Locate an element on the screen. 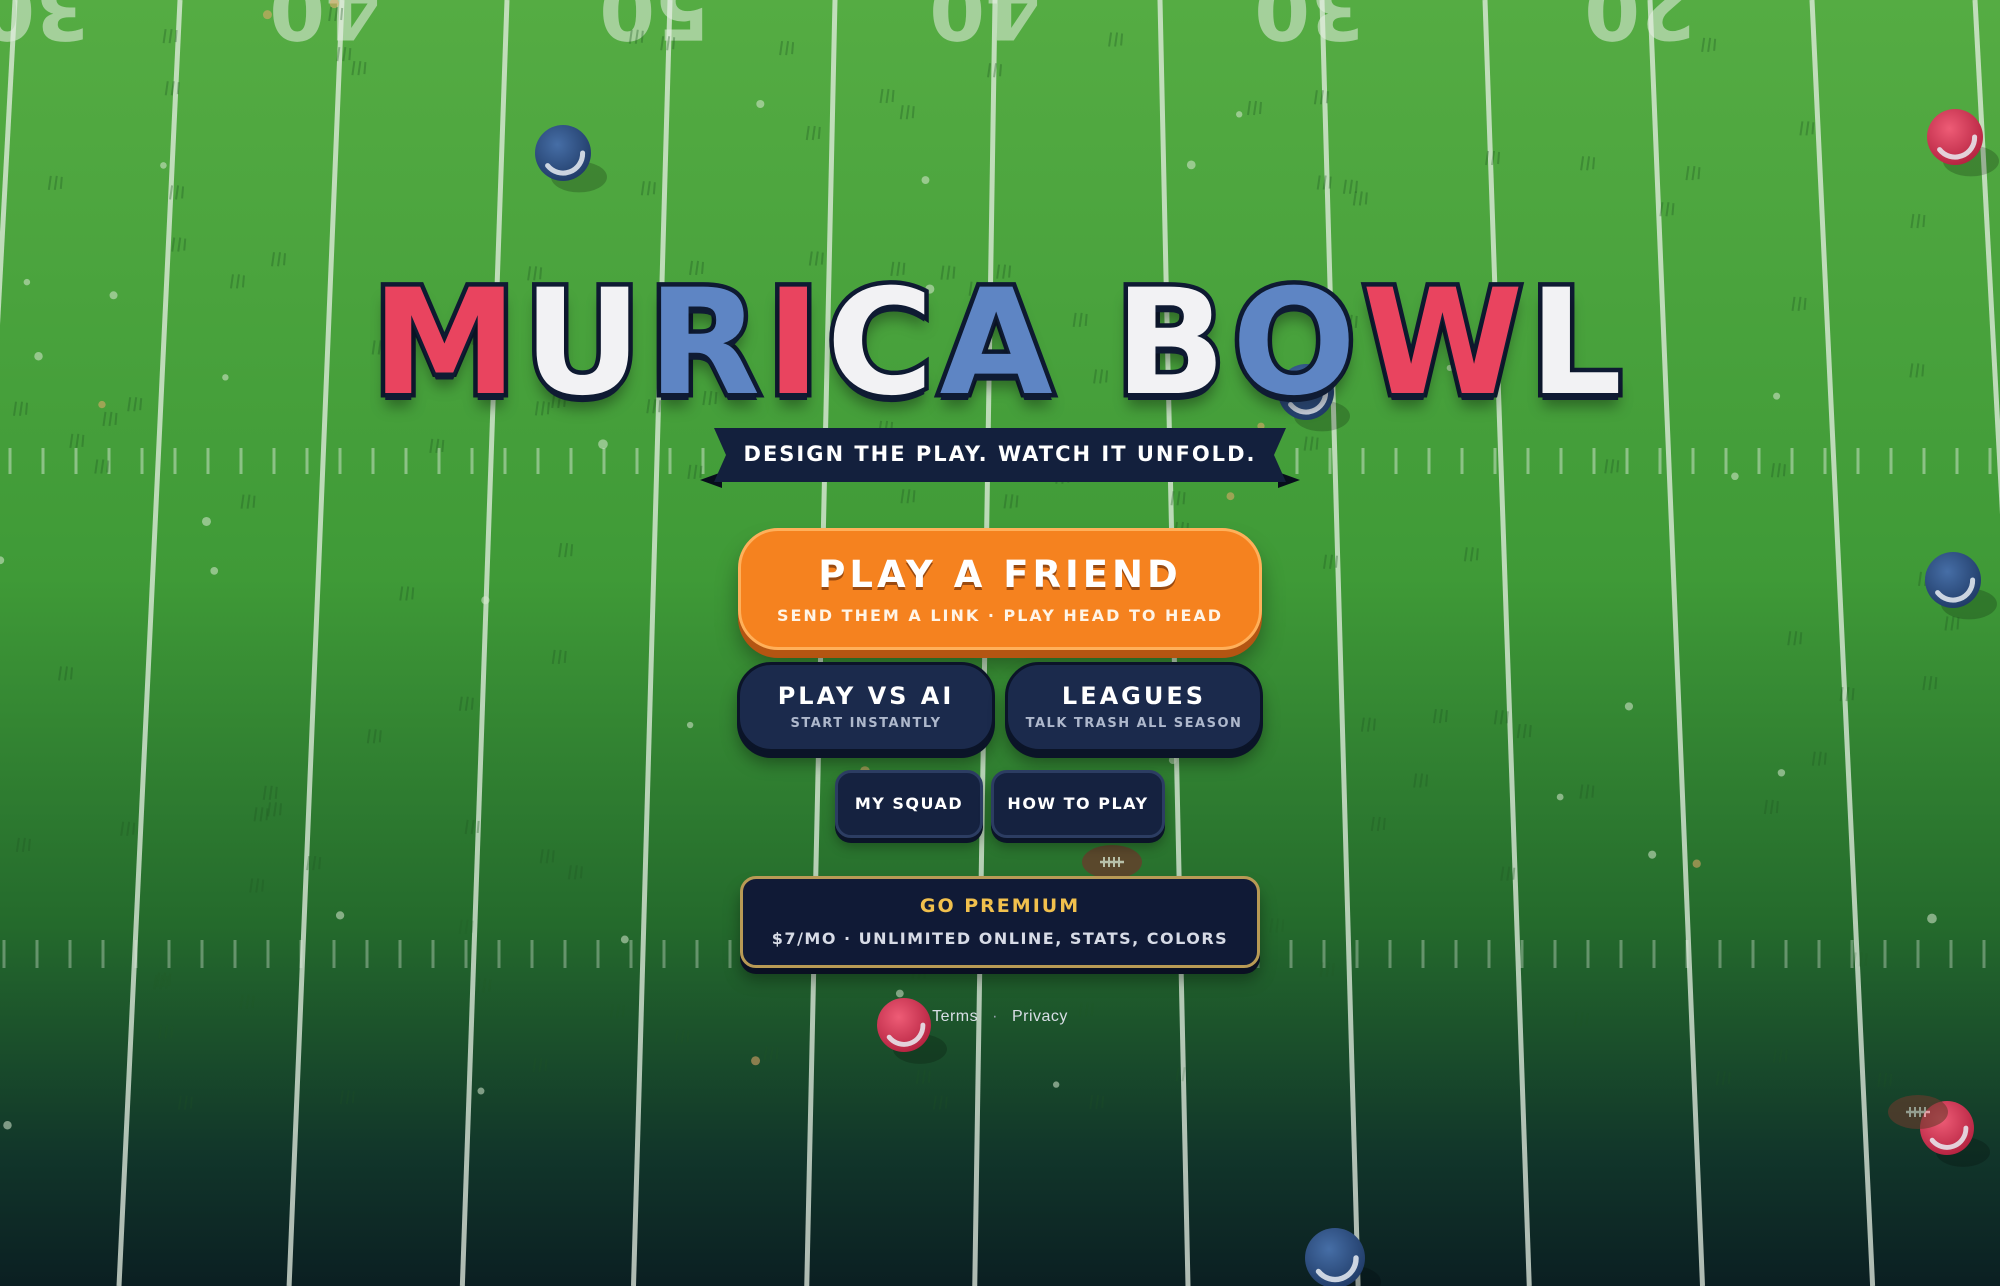 Image resolution: width=2000 pixels, height=1286 pixels. leagues-label: LEAGUES is located at coordinates (1134, 696).